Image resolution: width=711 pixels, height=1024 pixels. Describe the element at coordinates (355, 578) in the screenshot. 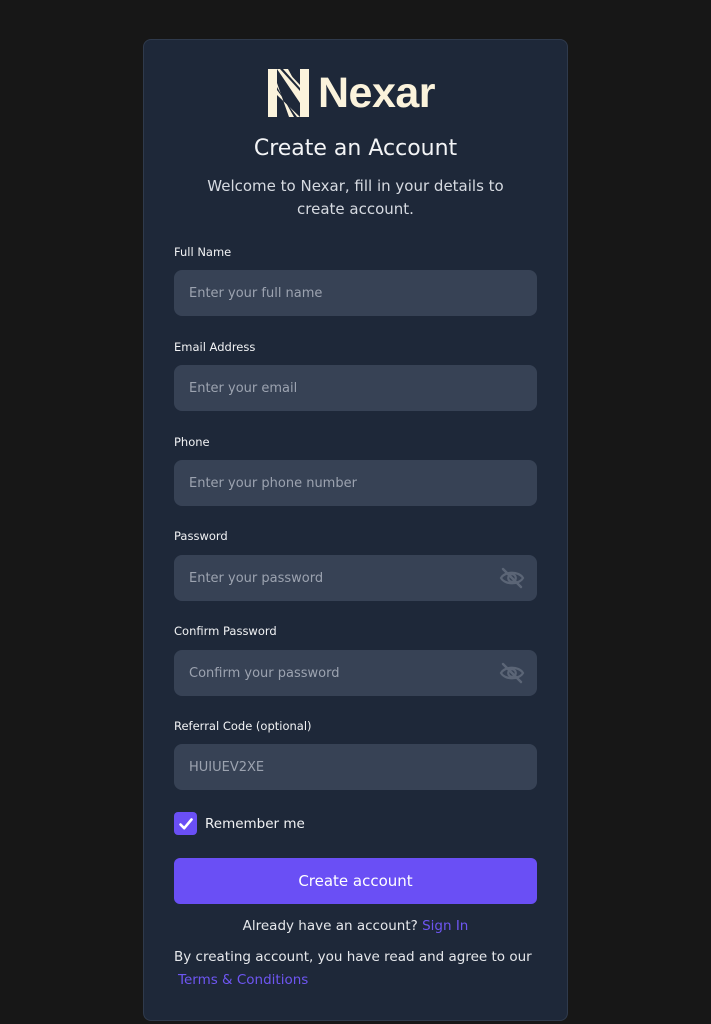

I see `password-input: Enter your password` at that location.